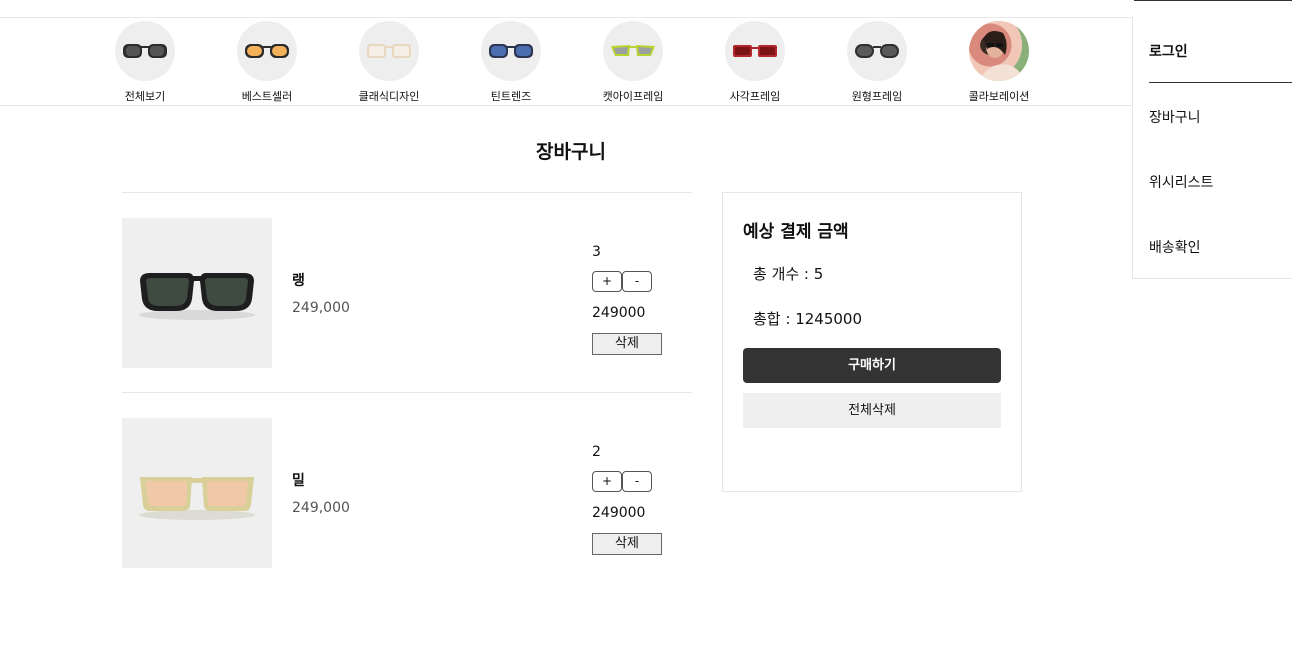 The height and width of the screenshot is (661, 1292). I want to click on quantity-value: 3, so click(596, 252).